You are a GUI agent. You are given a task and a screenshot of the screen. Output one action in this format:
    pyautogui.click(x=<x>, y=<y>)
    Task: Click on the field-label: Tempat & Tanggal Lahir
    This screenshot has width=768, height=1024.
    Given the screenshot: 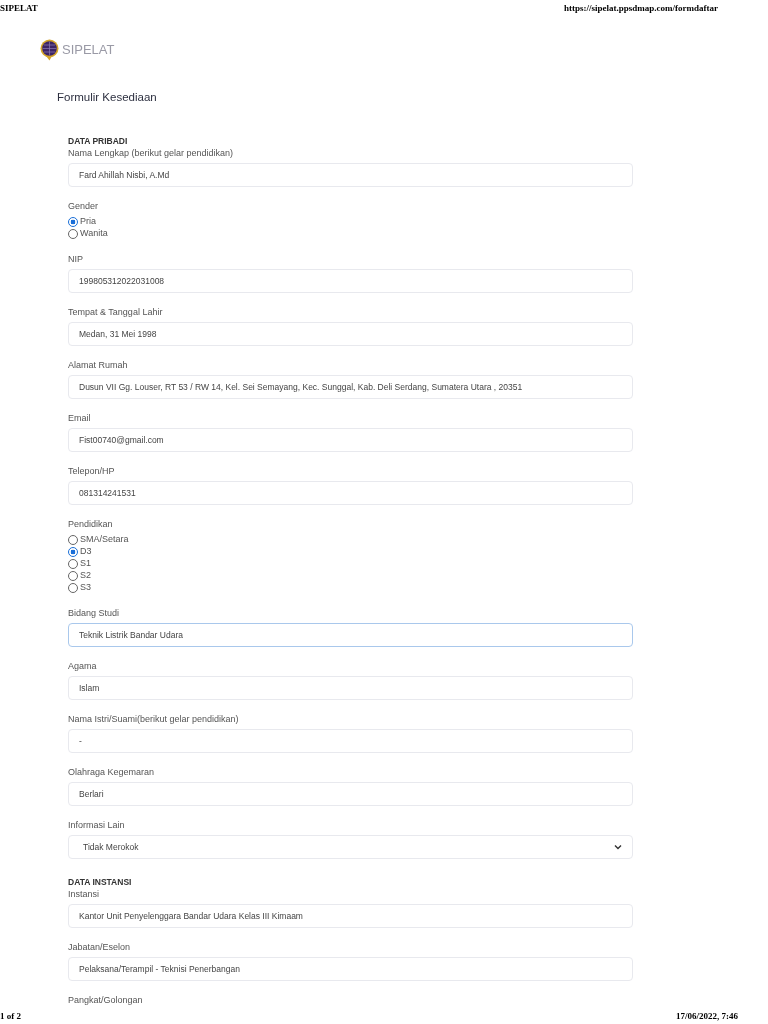 What is the action you would take?
    pyautogui.click(x=116, y=312)
    